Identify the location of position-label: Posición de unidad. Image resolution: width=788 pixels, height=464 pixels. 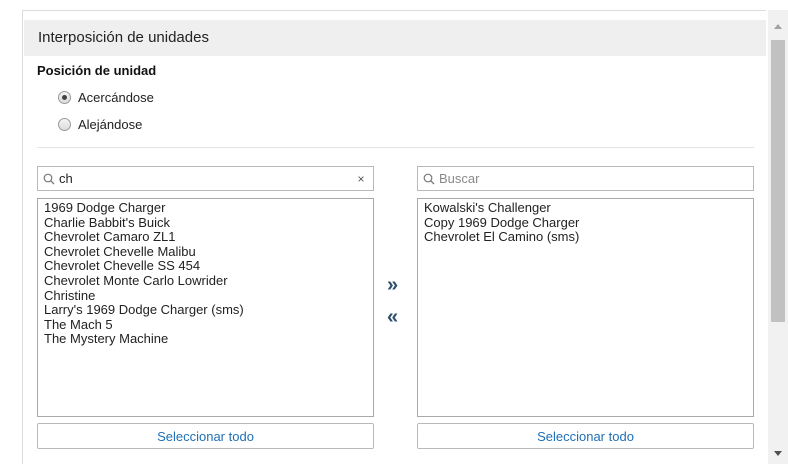
(97, 70).